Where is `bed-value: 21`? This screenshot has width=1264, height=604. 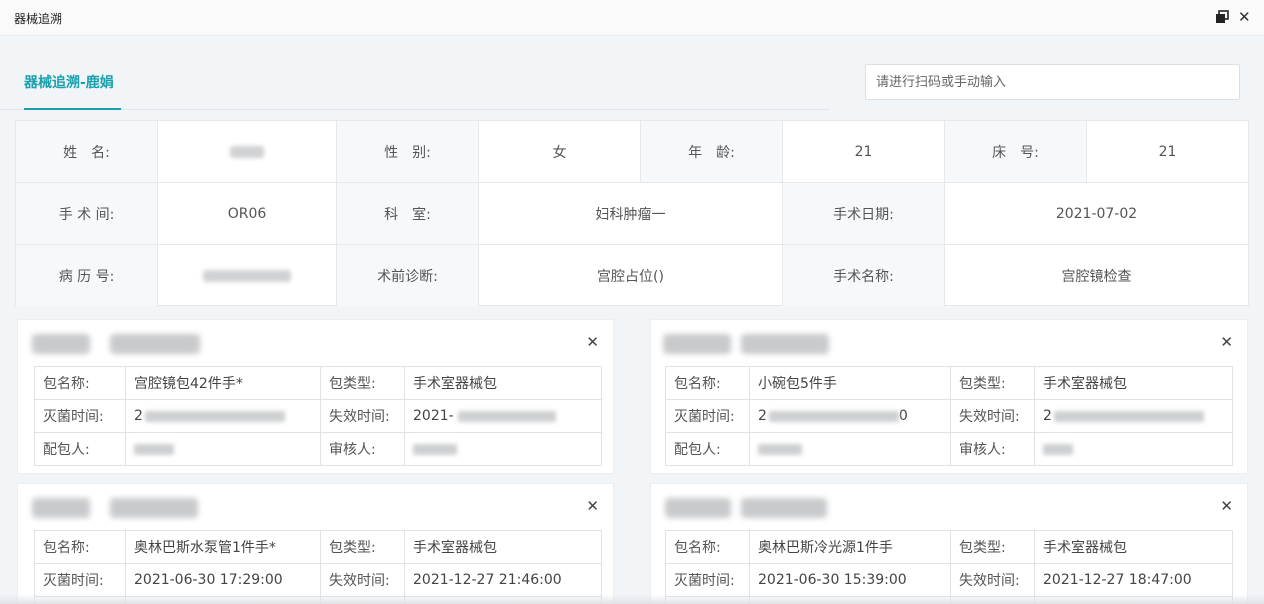 bed-value: 21 is located at coordinates (1167, 151).